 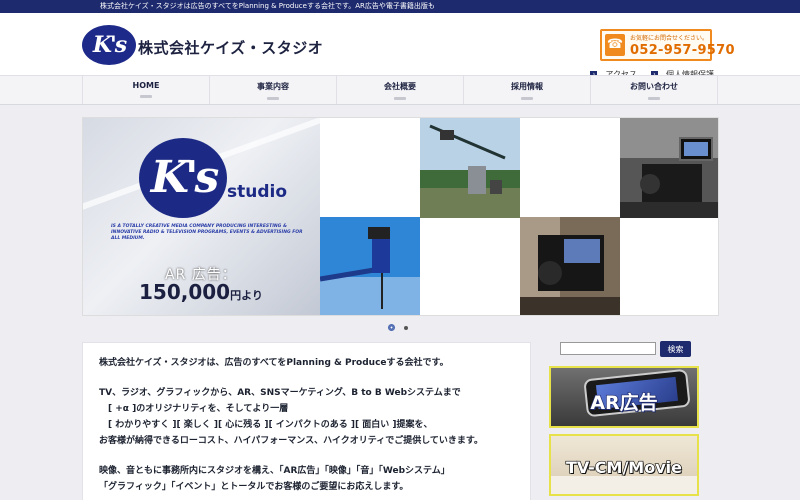 What do you see at coordinates (194, 409) in the screenshot?
I see `intro-line: [ +α ]のオリジナリティを、そしてより一層` at bounding box center [194, 409].